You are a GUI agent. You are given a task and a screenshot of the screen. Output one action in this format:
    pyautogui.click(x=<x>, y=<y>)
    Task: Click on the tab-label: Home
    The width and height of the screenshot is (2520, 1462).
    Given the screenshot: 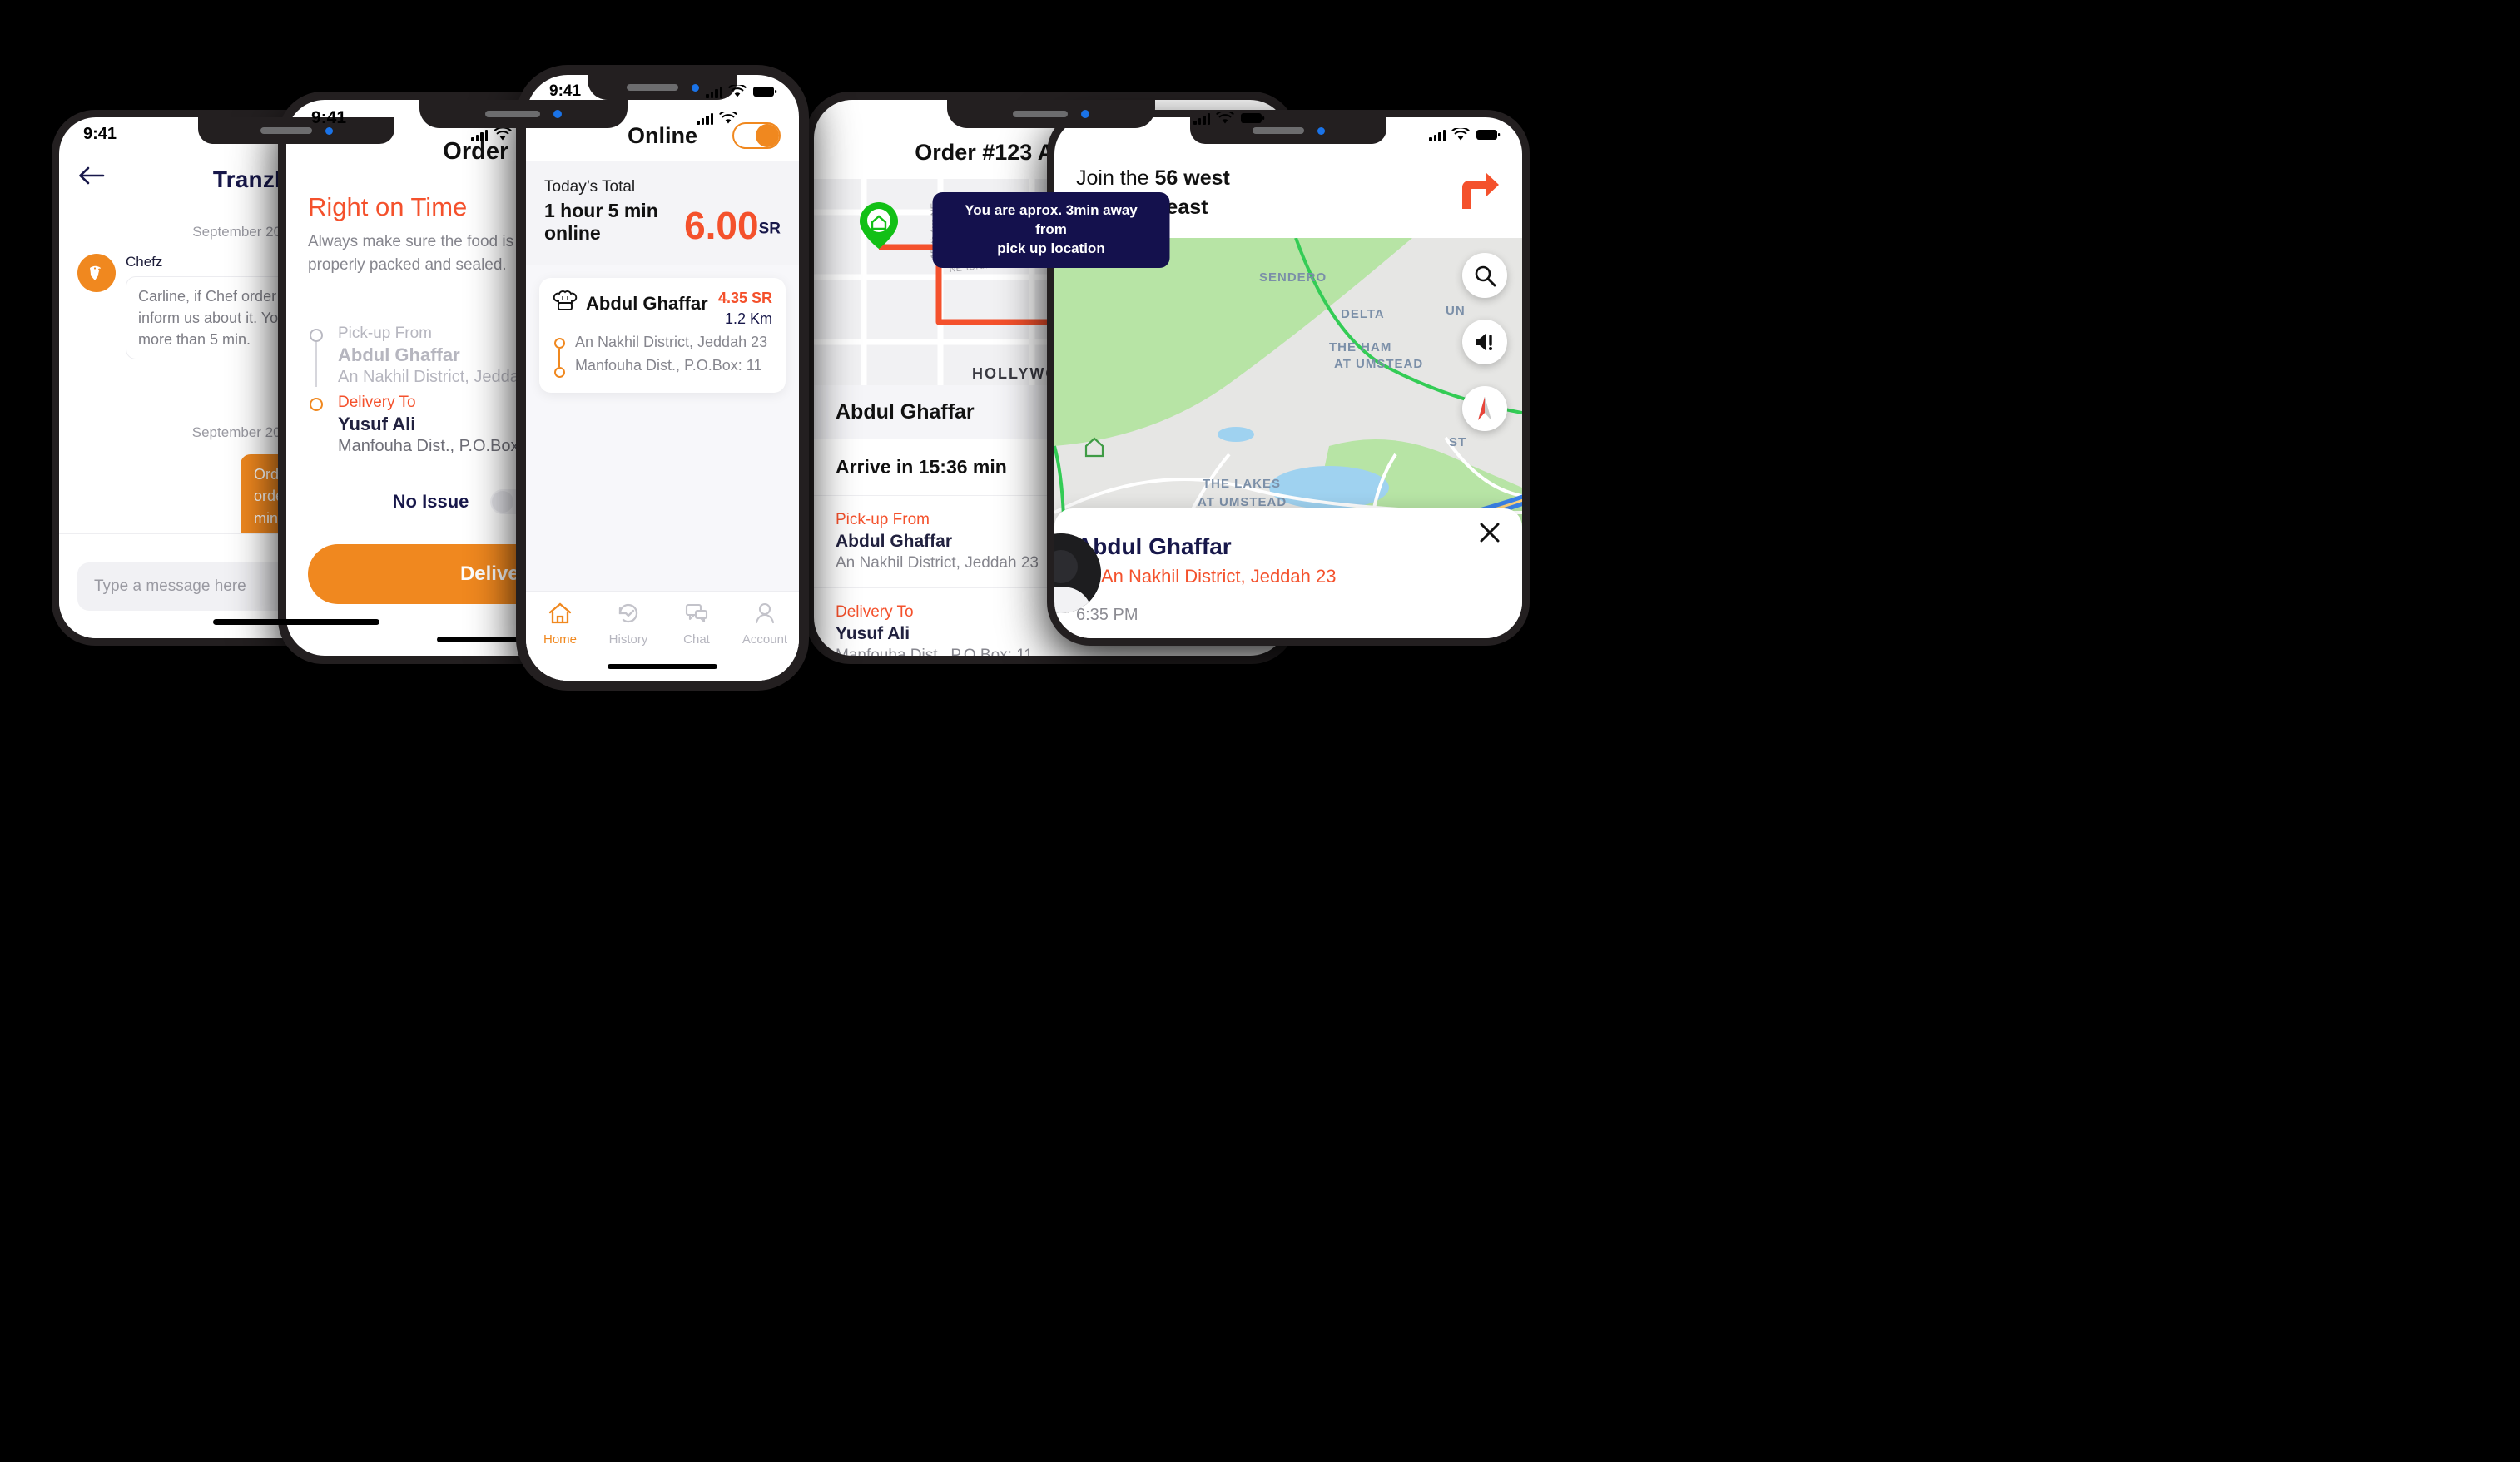 What is the action you would take?
    pyautogui.click(x=560, y=639)
    